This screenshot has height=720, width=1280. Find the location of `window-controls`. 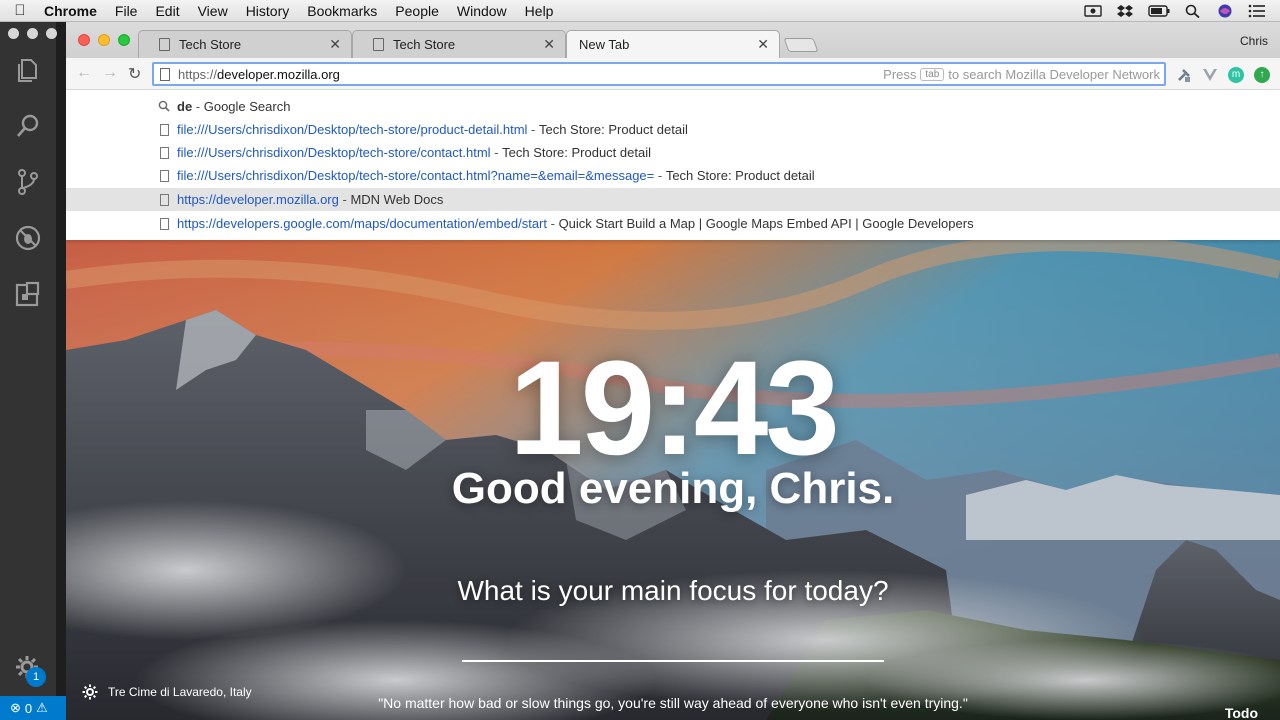

window-controls is located at coordinates (104, 40).